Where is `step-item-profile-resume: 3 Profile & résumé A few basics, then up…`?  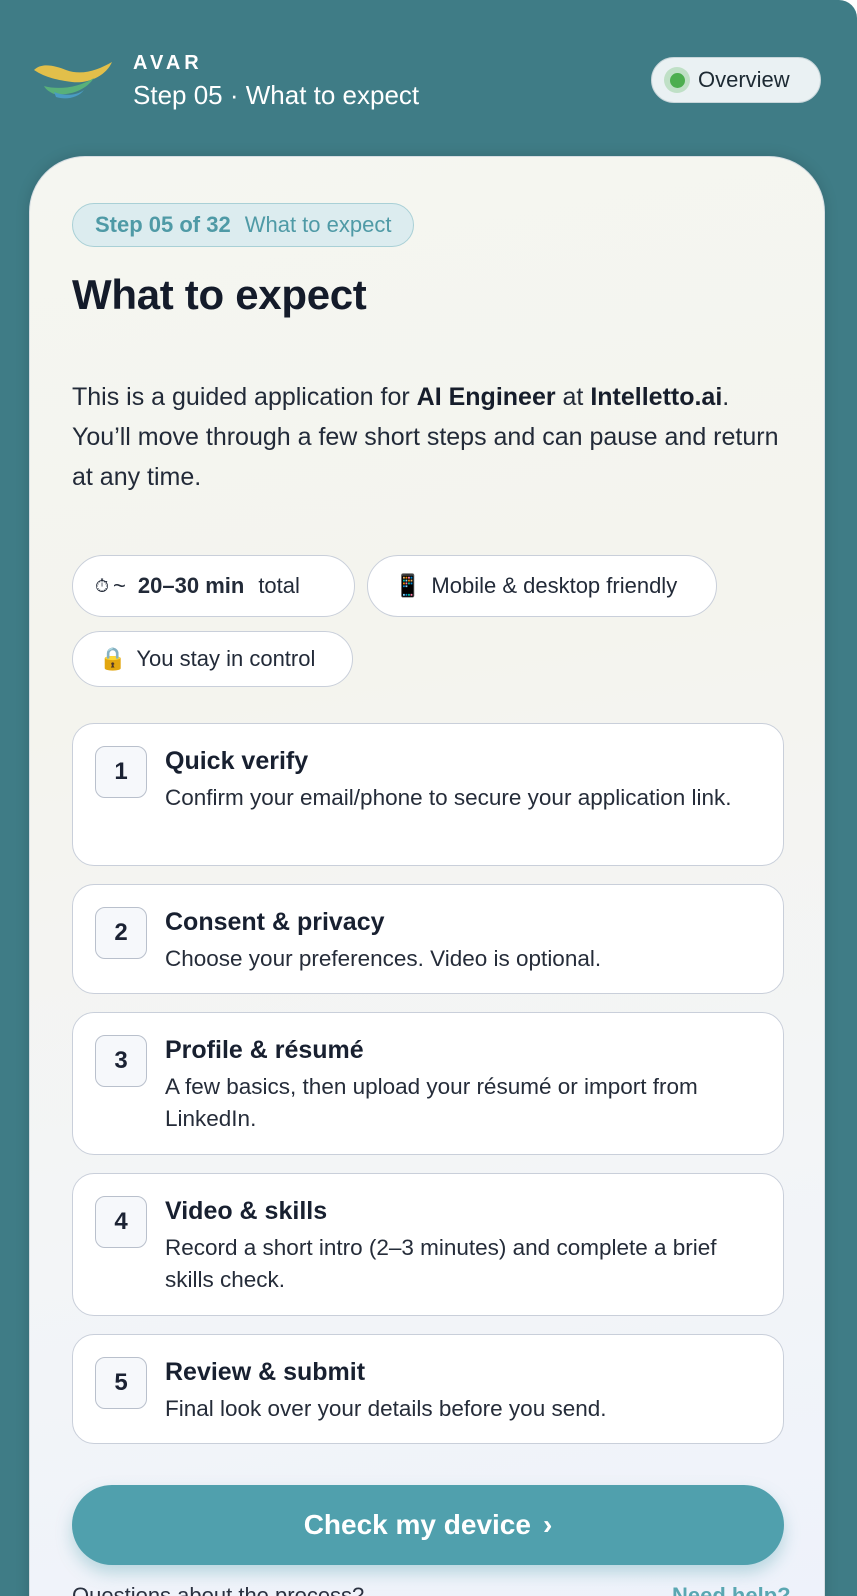 step-item-profile-resume: 3 Profile & résumé A few basics, then up… is located at coordinates (428, 1083).